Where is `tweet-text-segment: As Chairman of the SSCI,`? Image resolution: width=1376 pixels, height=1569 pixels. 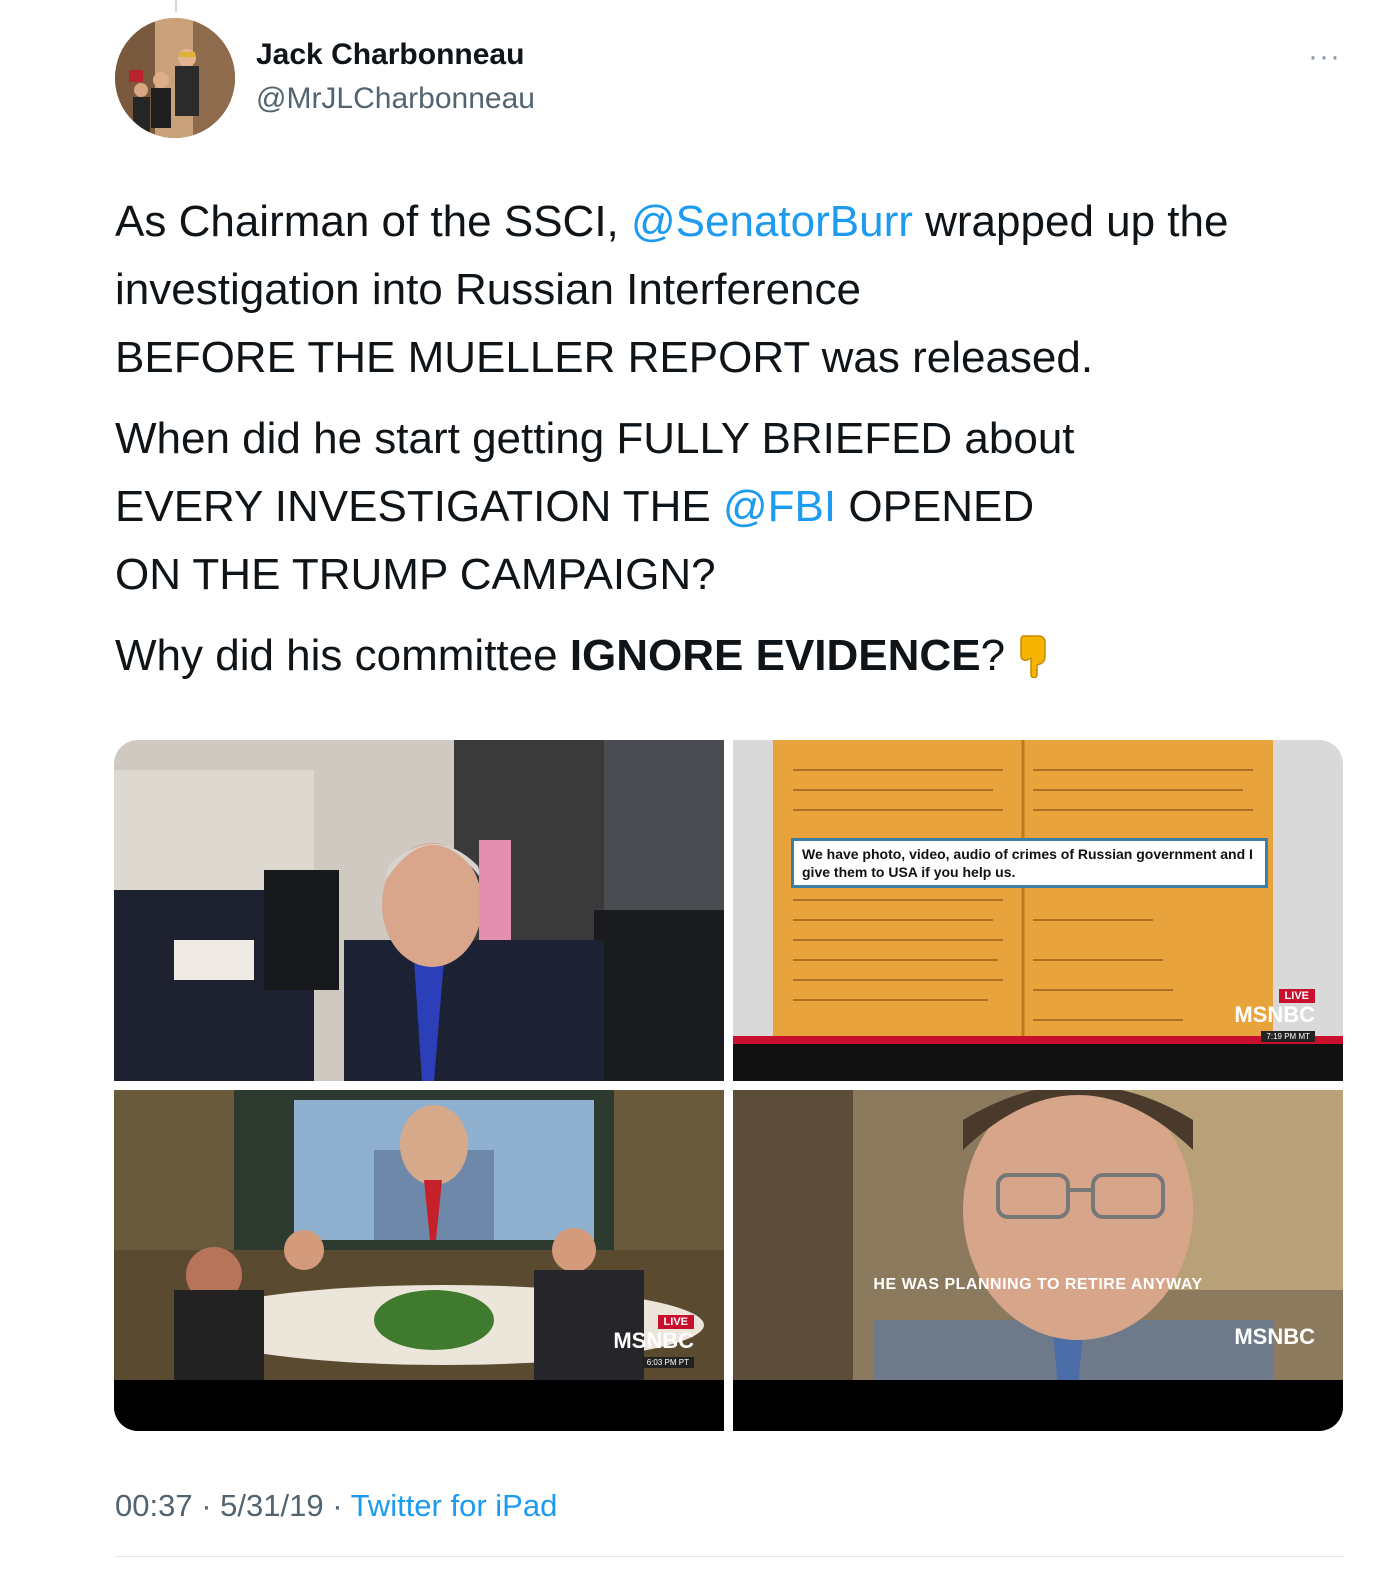
tweet-text-segment: As Chairman of the SSCI, is located at coordinates (373, 221).